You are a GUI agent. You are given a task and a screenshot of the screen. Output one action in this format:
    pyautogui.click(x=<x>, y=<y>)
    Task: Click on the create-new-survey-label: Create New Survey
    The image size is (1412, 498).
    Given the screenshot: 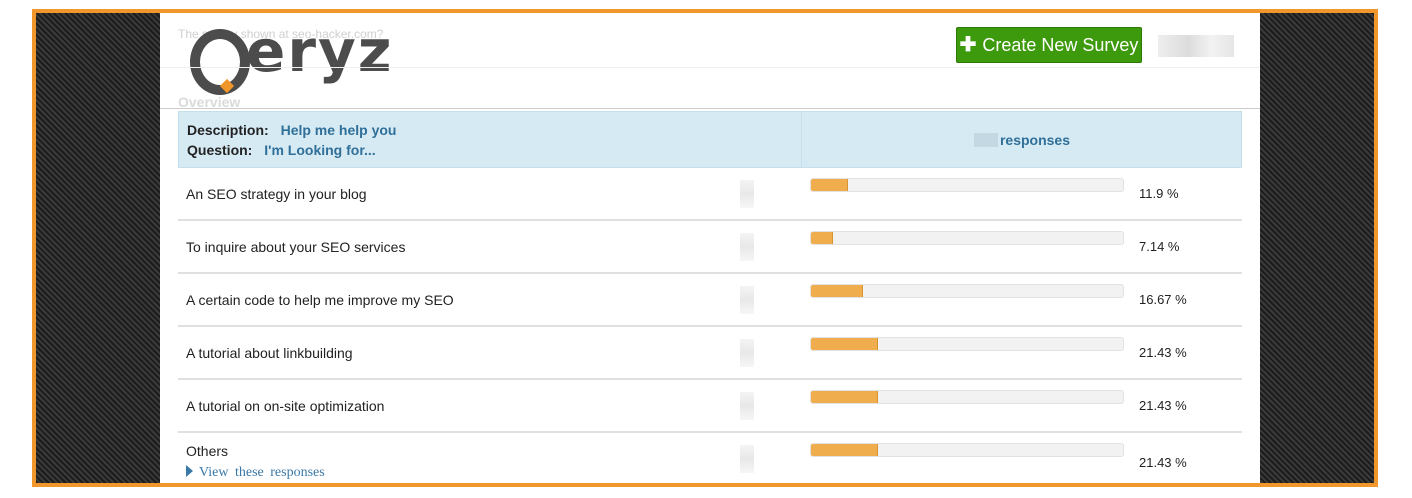 What is the action you would take?
    pyautogui.click(x=1060, y=44)
    